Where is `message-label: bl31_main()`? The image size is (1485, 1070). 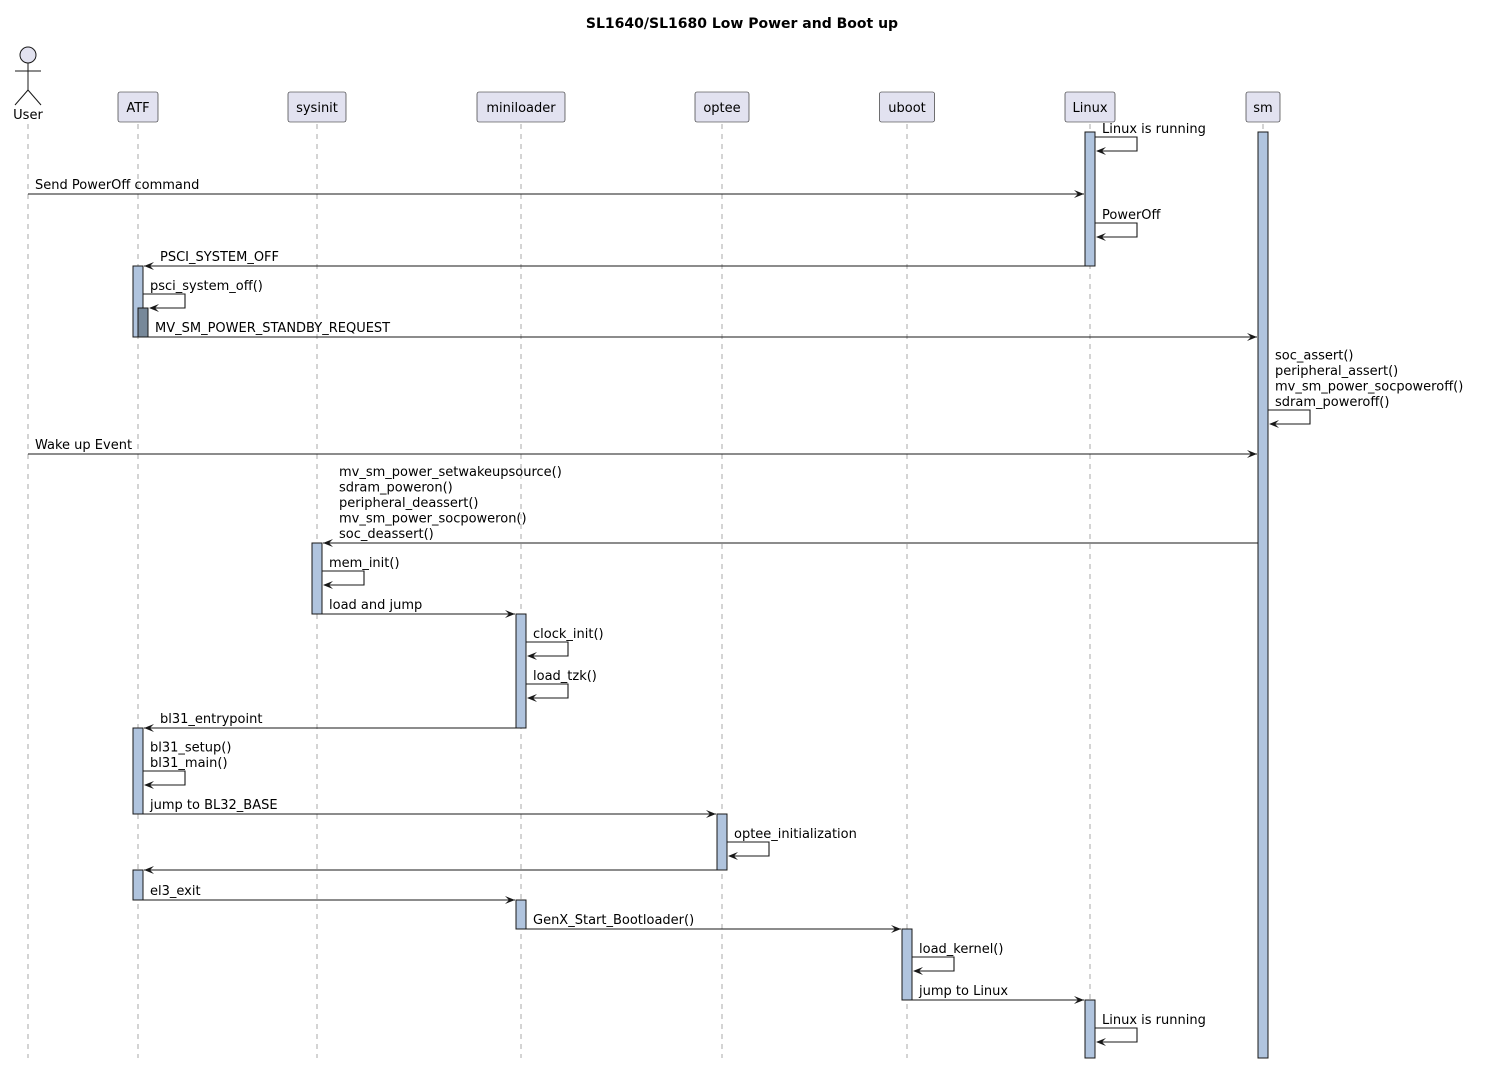 message-label: bl31_main() is located at coordinates (189, 763).